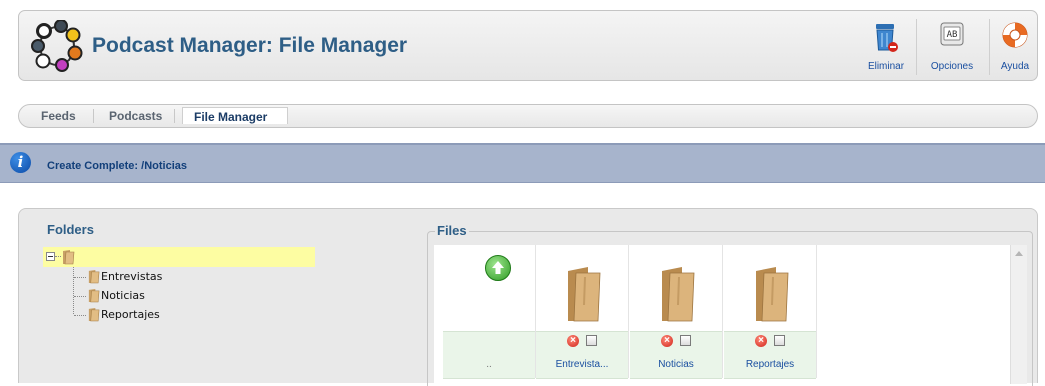  Describe the element at coordinates (1015, 66) in the screenshot. I see `help-label: Ayuda` at that location.